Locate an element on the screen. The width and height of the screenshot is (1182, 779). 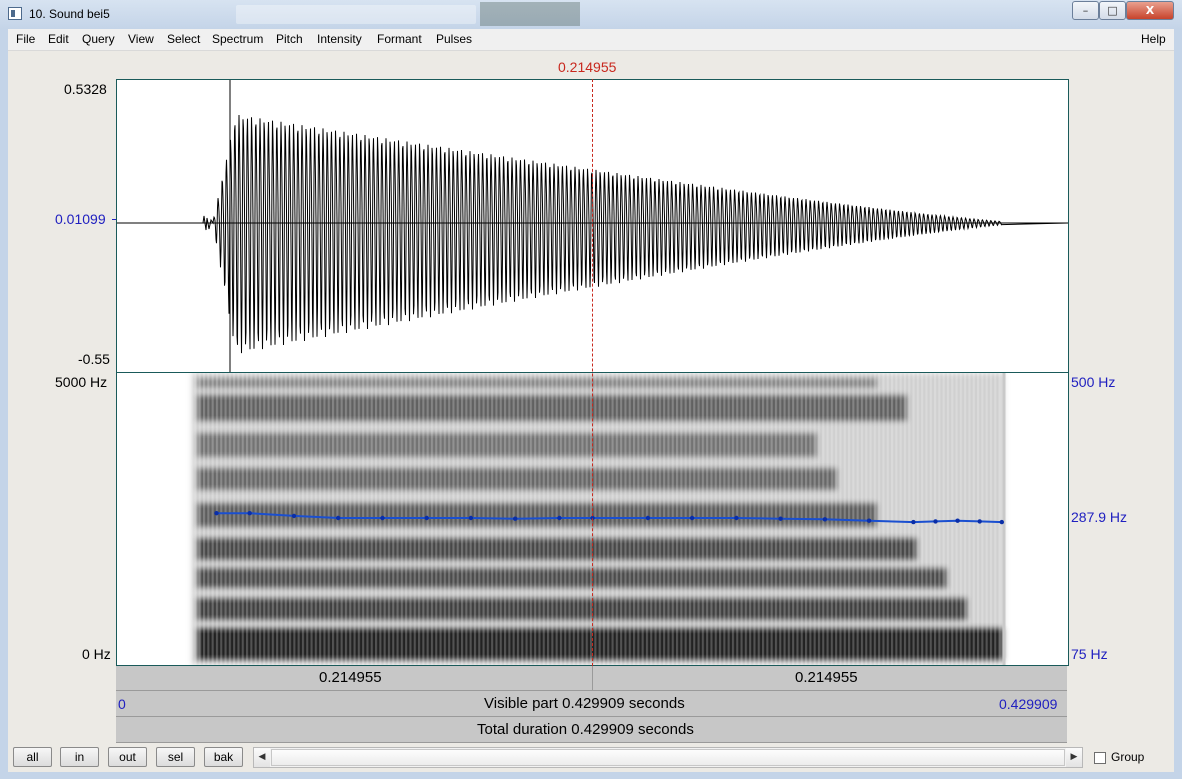
maximize-button: □ is located at coordinates (1112, 10).